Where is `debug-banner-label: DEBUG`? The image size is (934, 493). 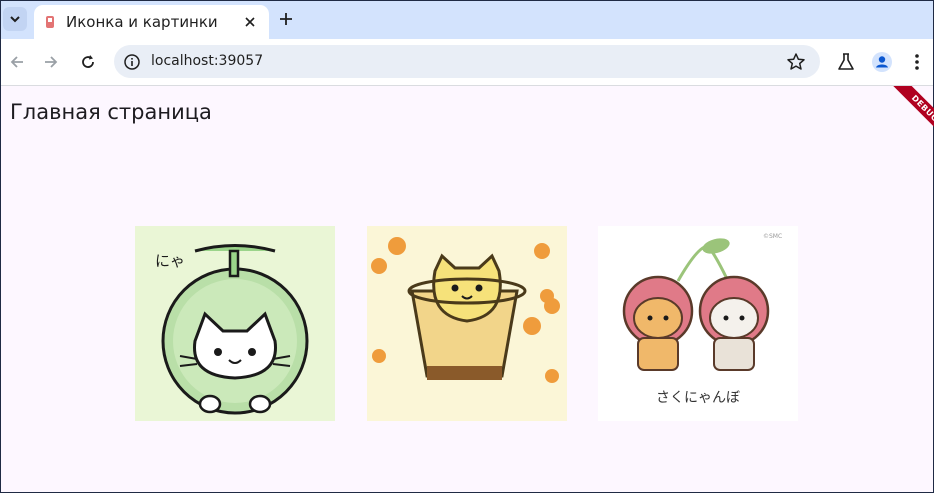 debug-banner-label: DEBUG is located at coordinates (911, 115).